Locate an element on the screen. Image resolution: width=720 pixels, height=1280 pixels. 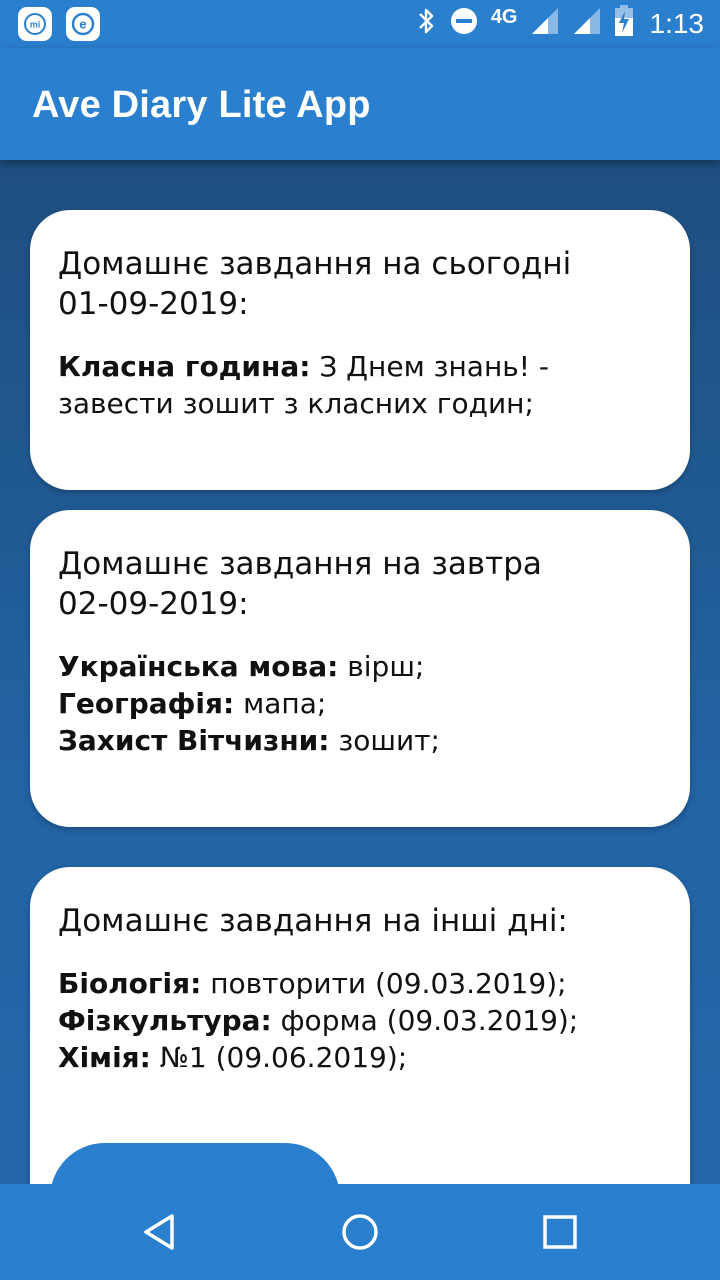
subject-label: Географія: is located at coordinates (146, 703).